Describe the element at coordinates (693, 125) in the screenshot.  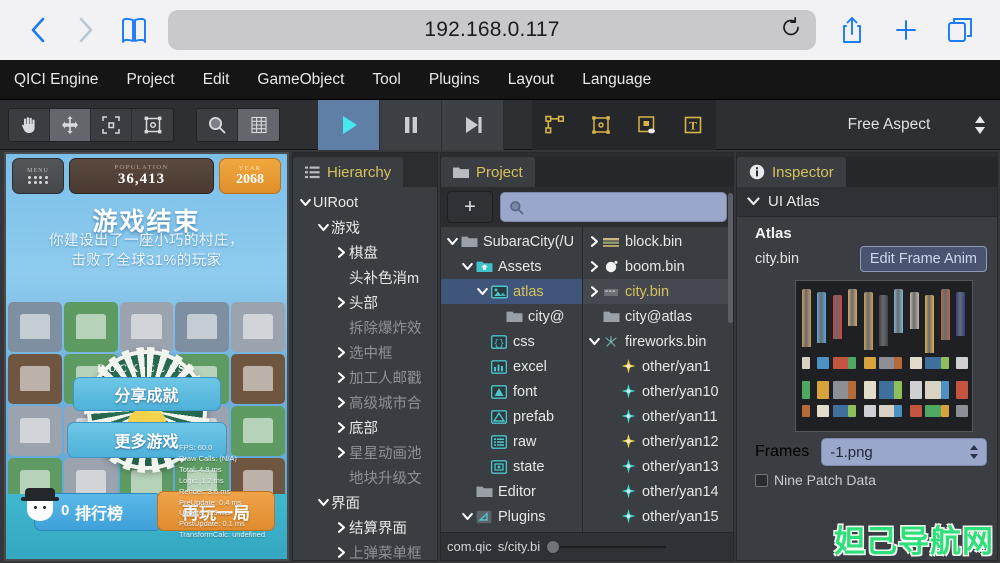
I see `text-gizmo-icon: T` at that location.